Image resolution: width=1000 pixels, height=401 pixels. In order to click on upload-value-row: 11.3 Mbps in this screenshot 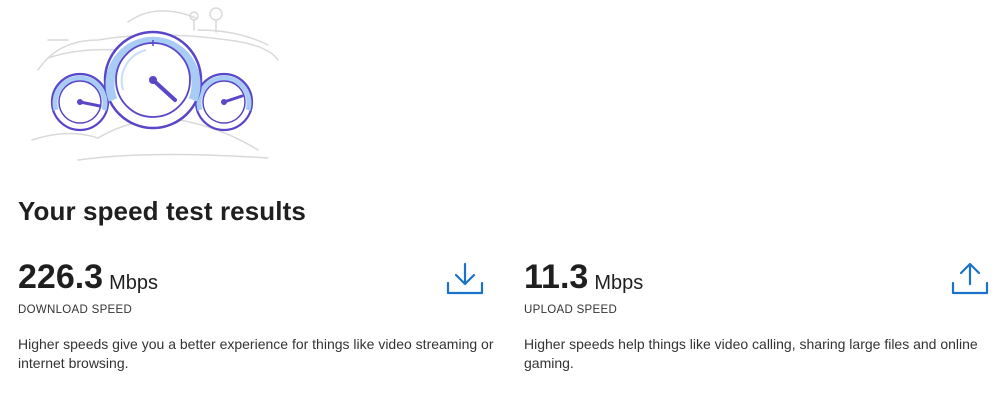, I will do `click(759, 277)`.